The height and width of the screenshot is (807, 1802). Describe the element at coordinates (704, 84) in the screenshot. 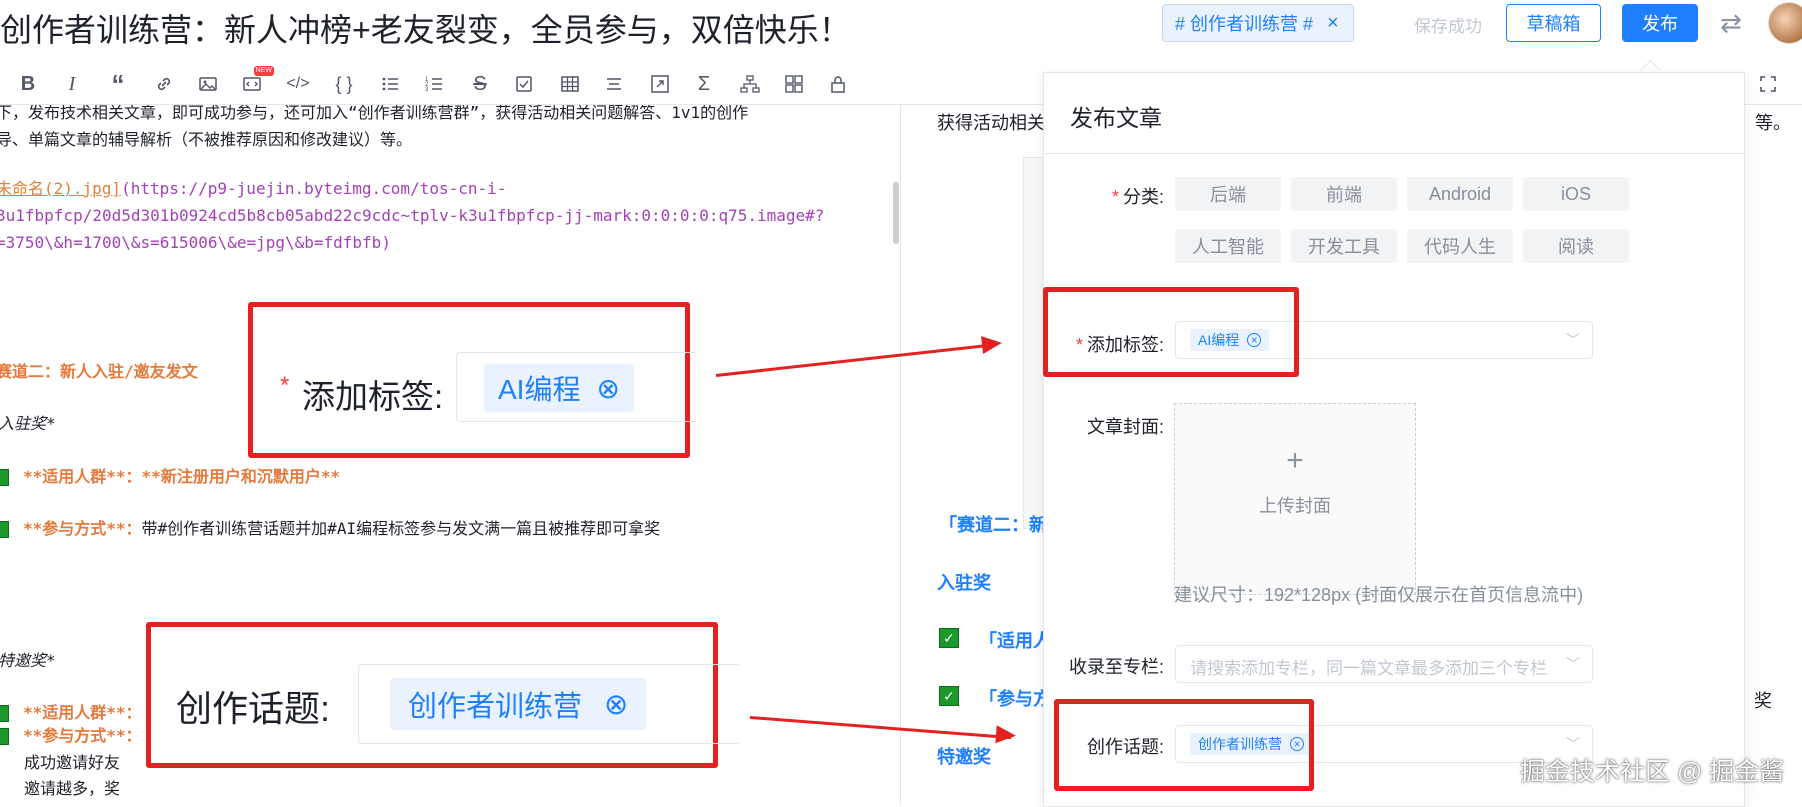

I see `formula-icon: Σ` at that location.